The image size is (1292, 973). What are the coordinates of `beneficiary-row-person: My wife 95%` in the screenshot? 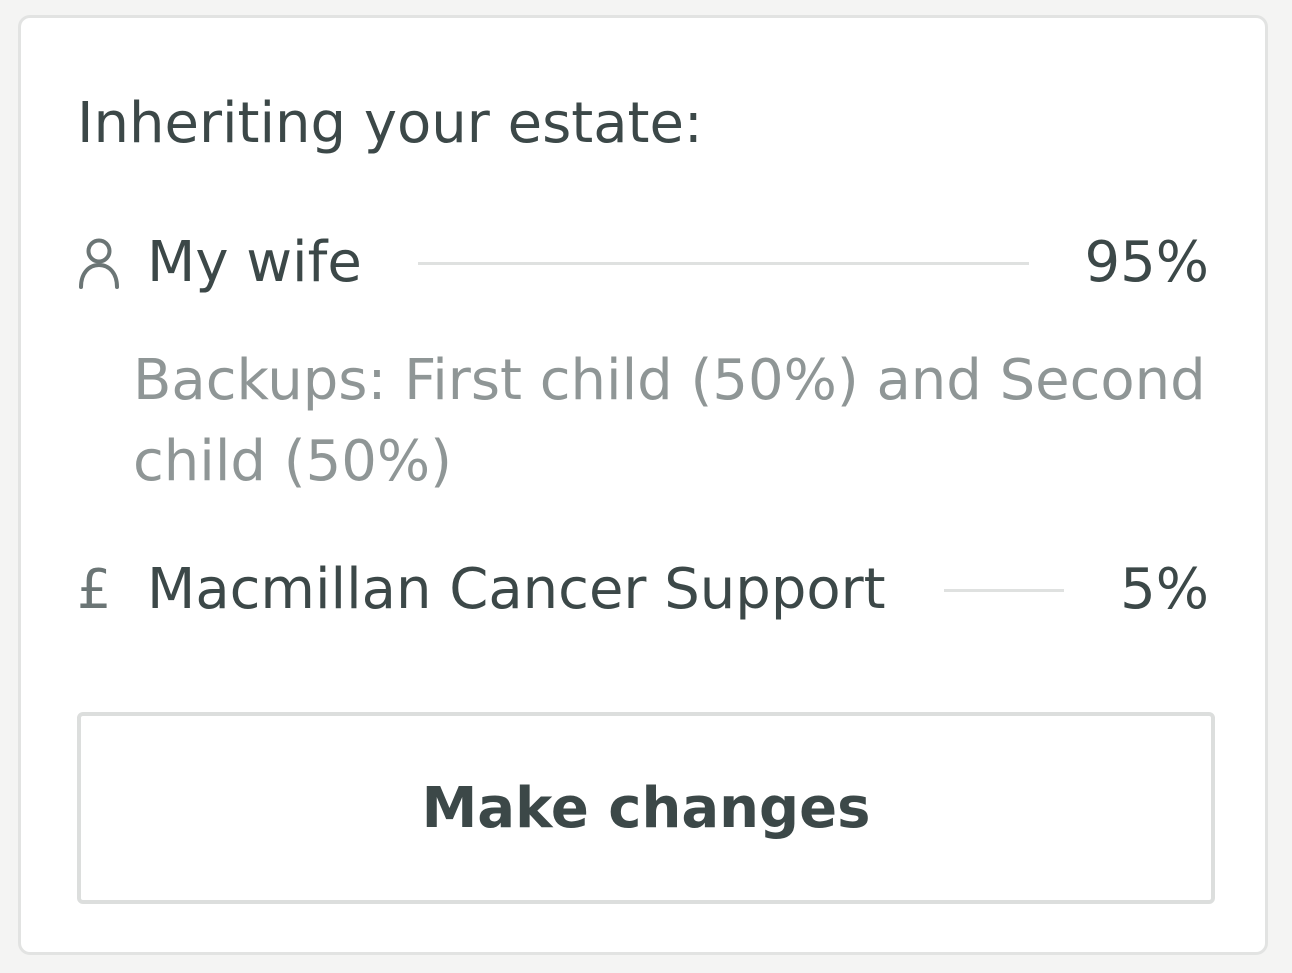 It's located at (643, 263).